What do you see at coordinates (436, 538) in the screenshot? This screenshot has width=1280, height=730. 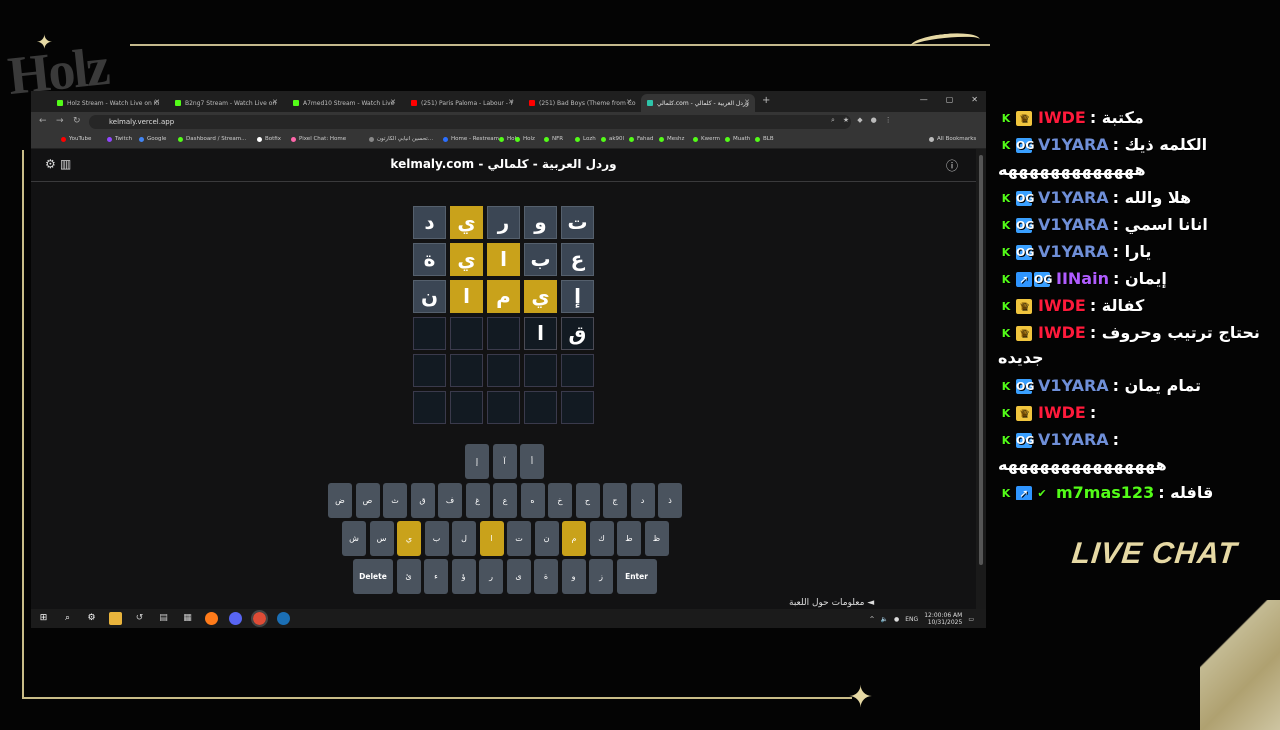 I see `letter-key: ب` at bounding box center [436, 538].